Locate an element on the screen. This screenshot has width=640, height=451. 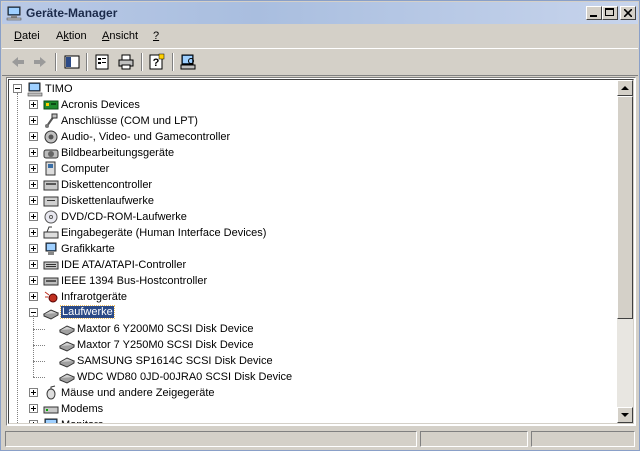
properties-icon is located at coordinates (102, 62).